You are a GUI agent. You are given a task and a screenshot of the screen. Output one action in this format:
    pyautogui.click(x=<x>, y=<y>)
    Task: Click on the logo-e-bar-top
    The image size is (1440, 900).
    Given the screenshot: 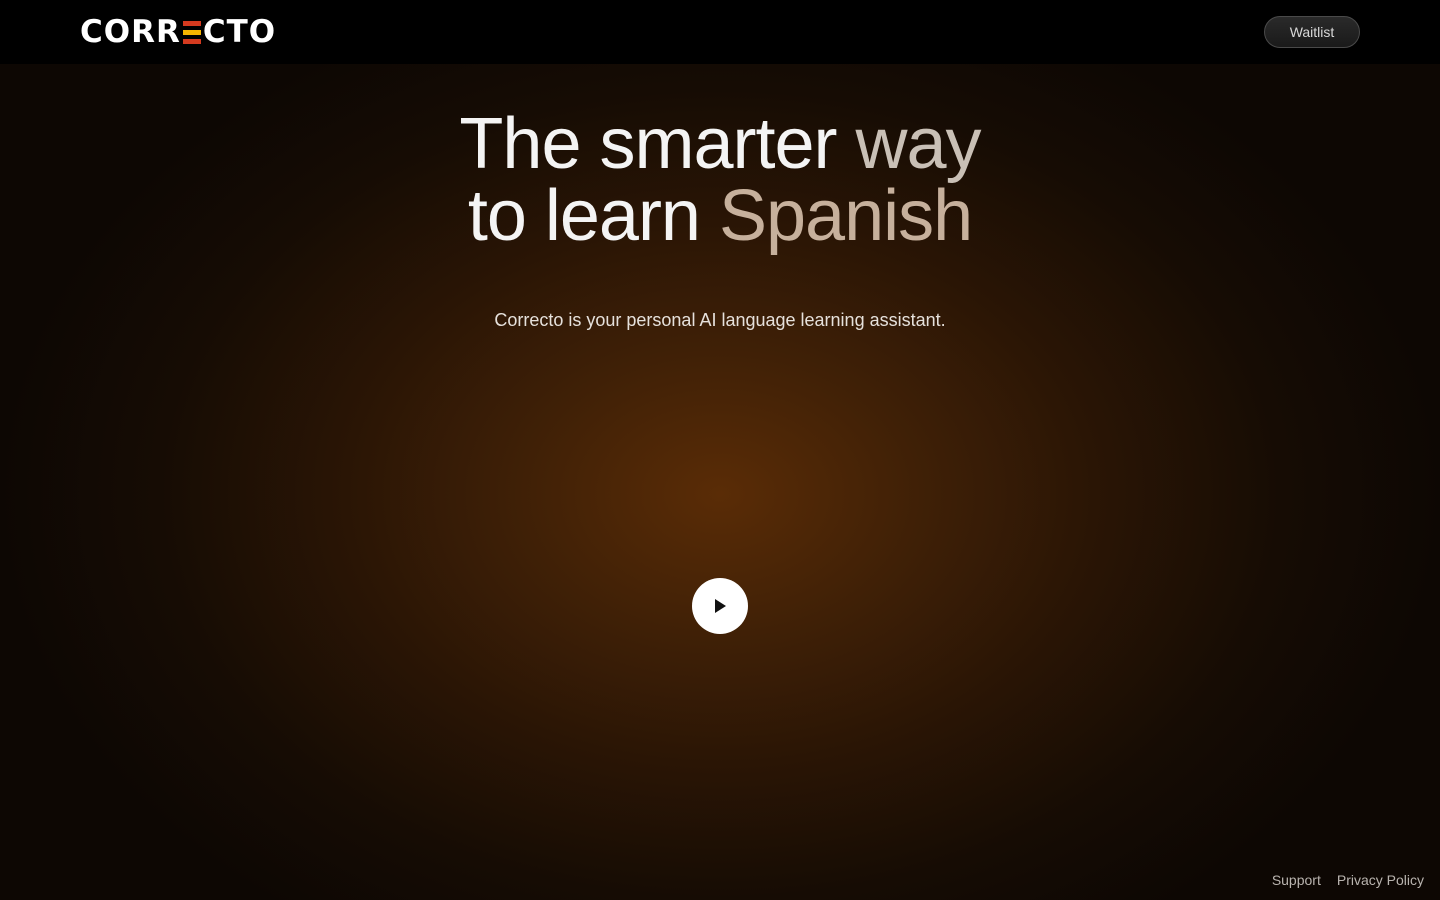 What is the action you would take?
    pyautogui.click(x=191, y=23)
    